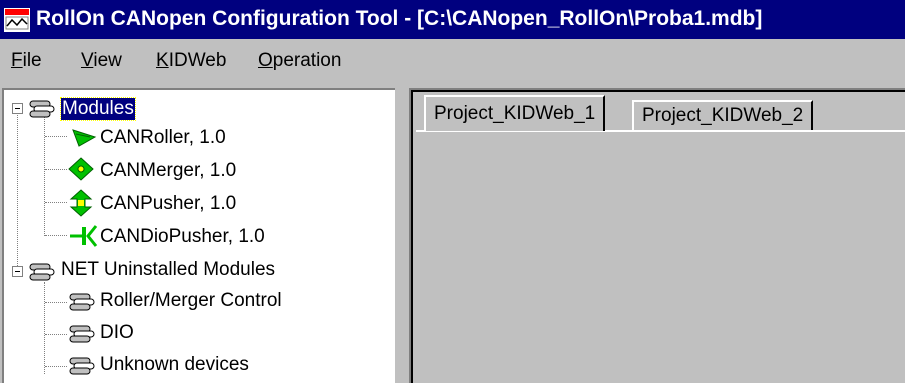  Describe the element at coordinates (84, 138) in the screenshot. I see `roller-icon` at that location.